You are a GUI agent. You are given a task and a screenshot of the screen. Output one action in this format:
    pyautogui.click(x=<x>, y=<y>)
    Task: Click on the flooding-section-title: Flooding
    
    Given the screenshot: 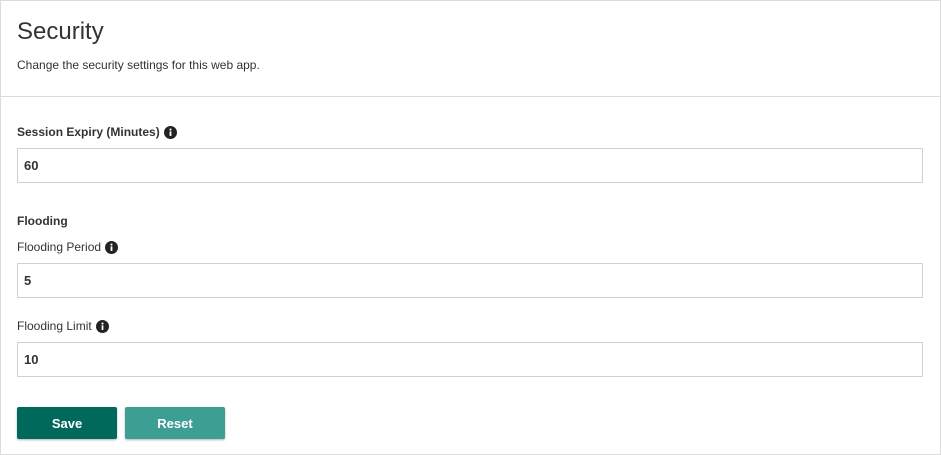 What is the action you would take?
    pyautogui.click(x=42, y=221)
    